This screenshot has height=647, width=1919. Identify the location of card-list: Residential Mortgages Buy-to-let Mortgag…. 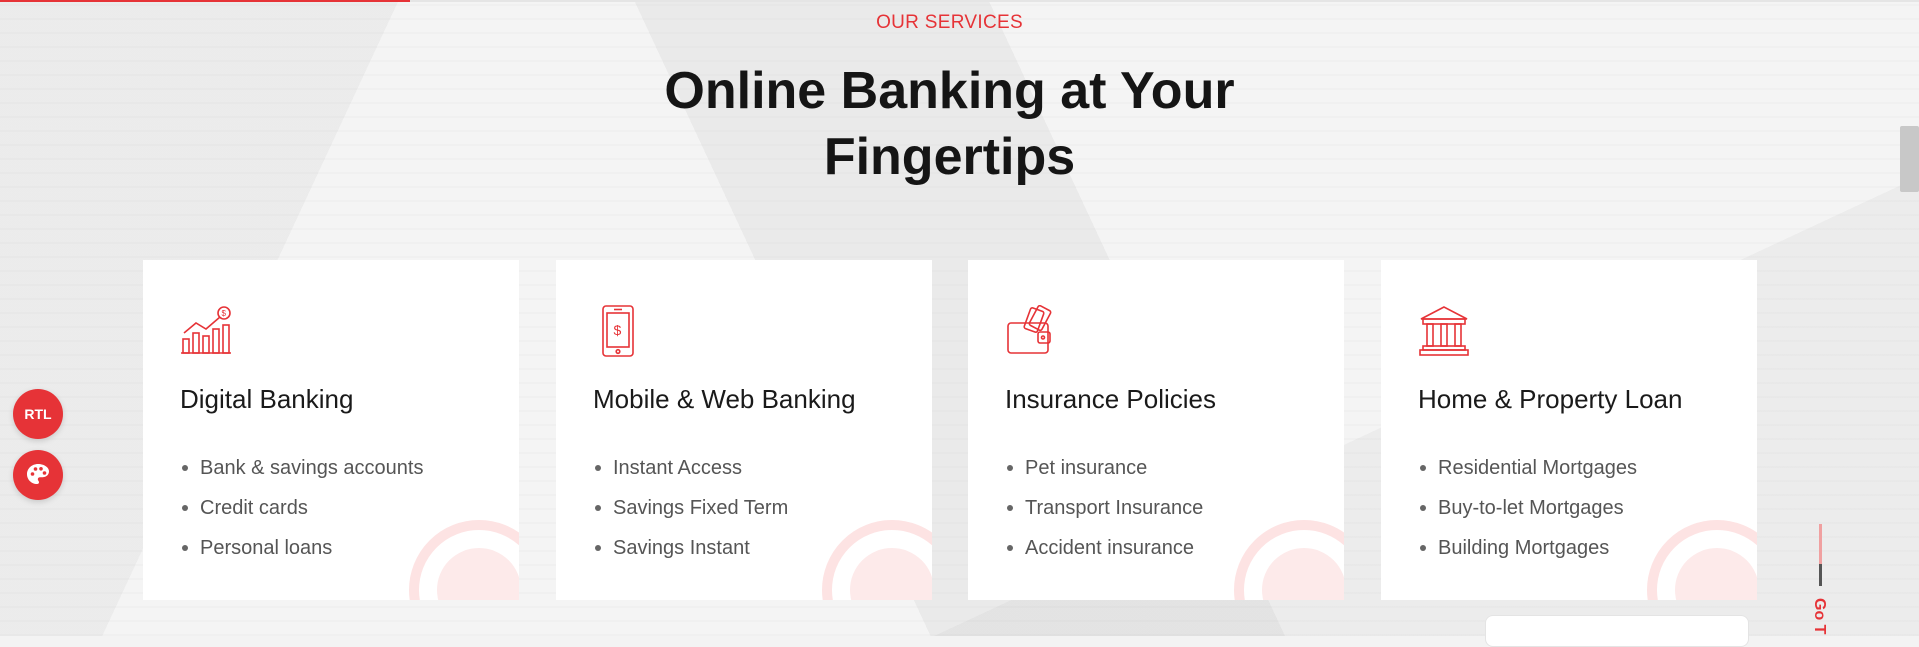
(1527, 508).